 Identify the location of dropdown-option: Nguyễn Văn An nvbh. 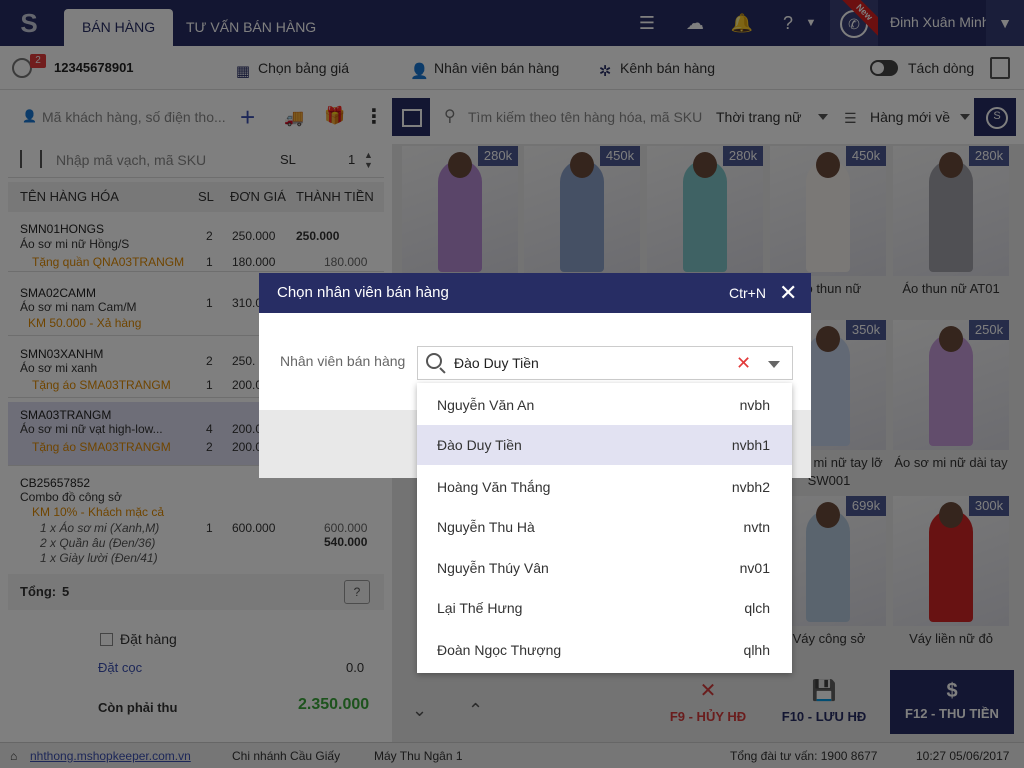
(604, 405).